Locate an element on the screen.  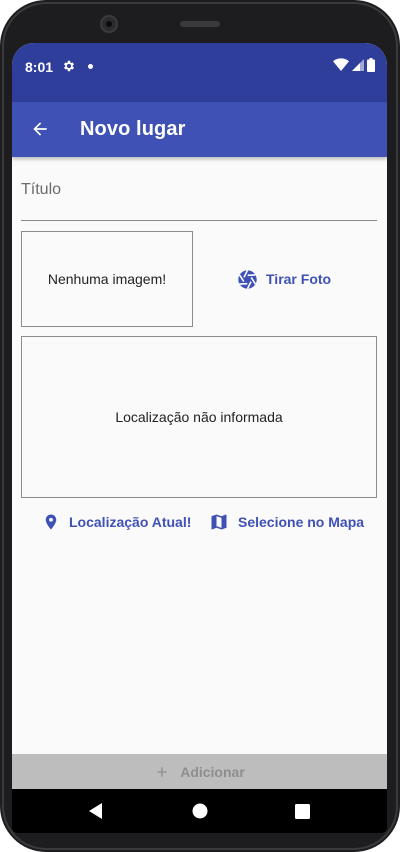
location-empty-text: Localização não informada is located at coordinates (199, 417).